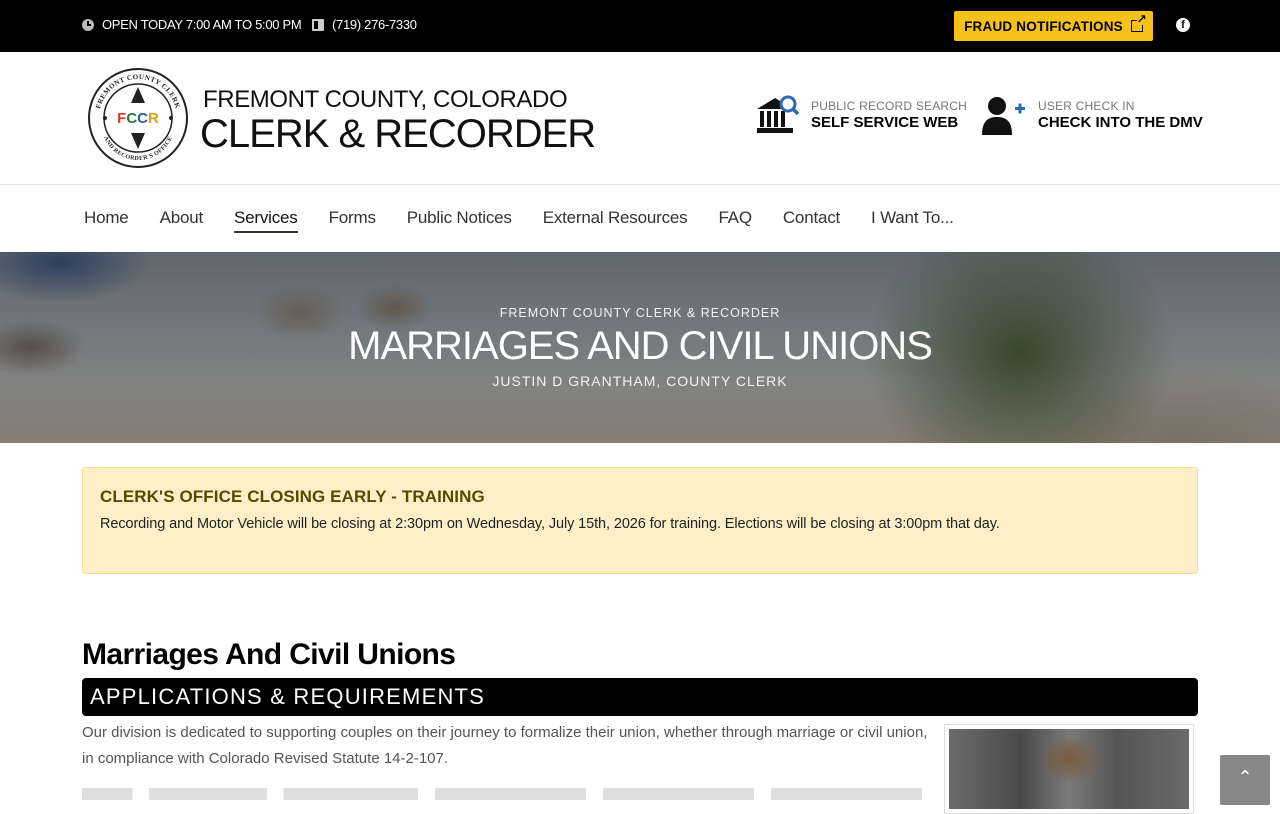 This screenshot has height=814, width=1280. Describe the element at coordinates (1183, 25) in the screenshot. I see `facebook-icon: f` at that location.